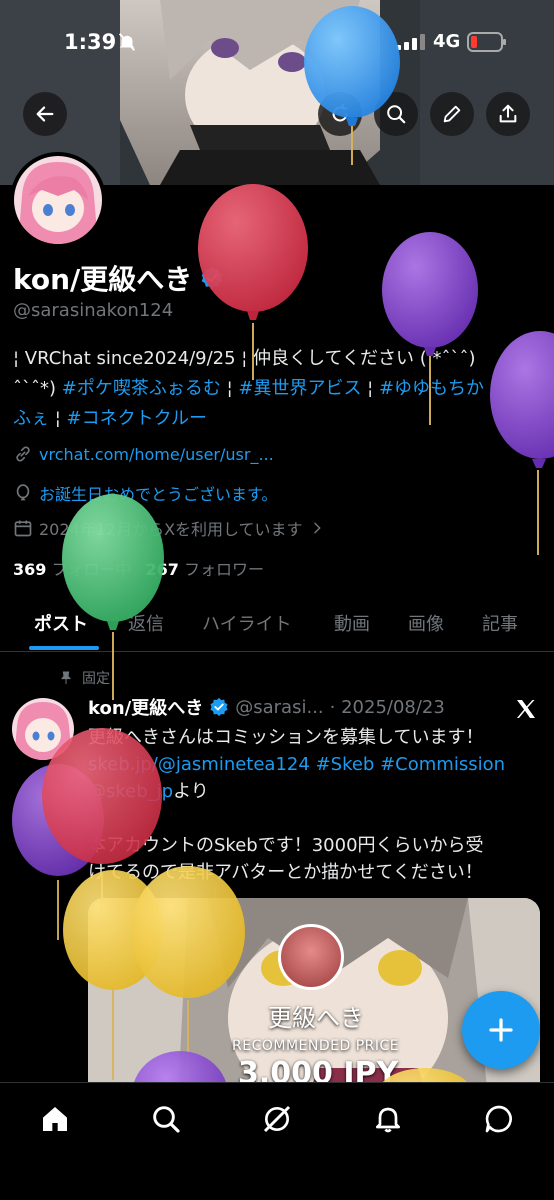 The width and height of the screenshot is (554, 1200). I want to click on share-icon, so click(508, 113).